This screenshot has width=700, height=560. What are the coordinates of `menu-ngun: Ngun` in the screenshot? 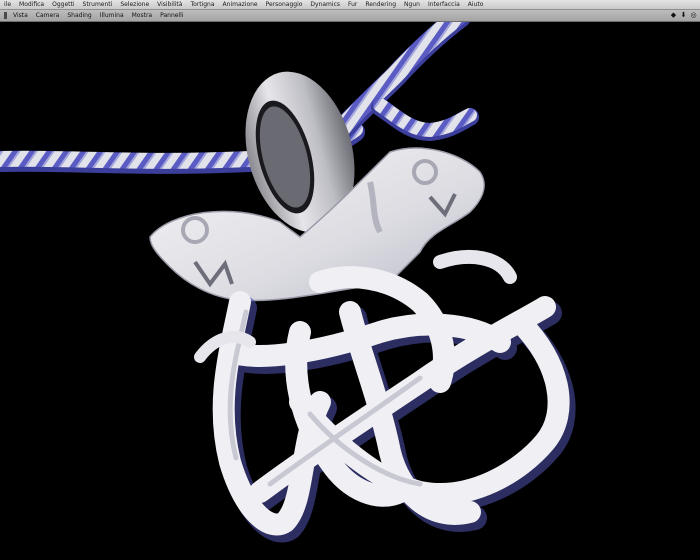 It's located at (412, 5).